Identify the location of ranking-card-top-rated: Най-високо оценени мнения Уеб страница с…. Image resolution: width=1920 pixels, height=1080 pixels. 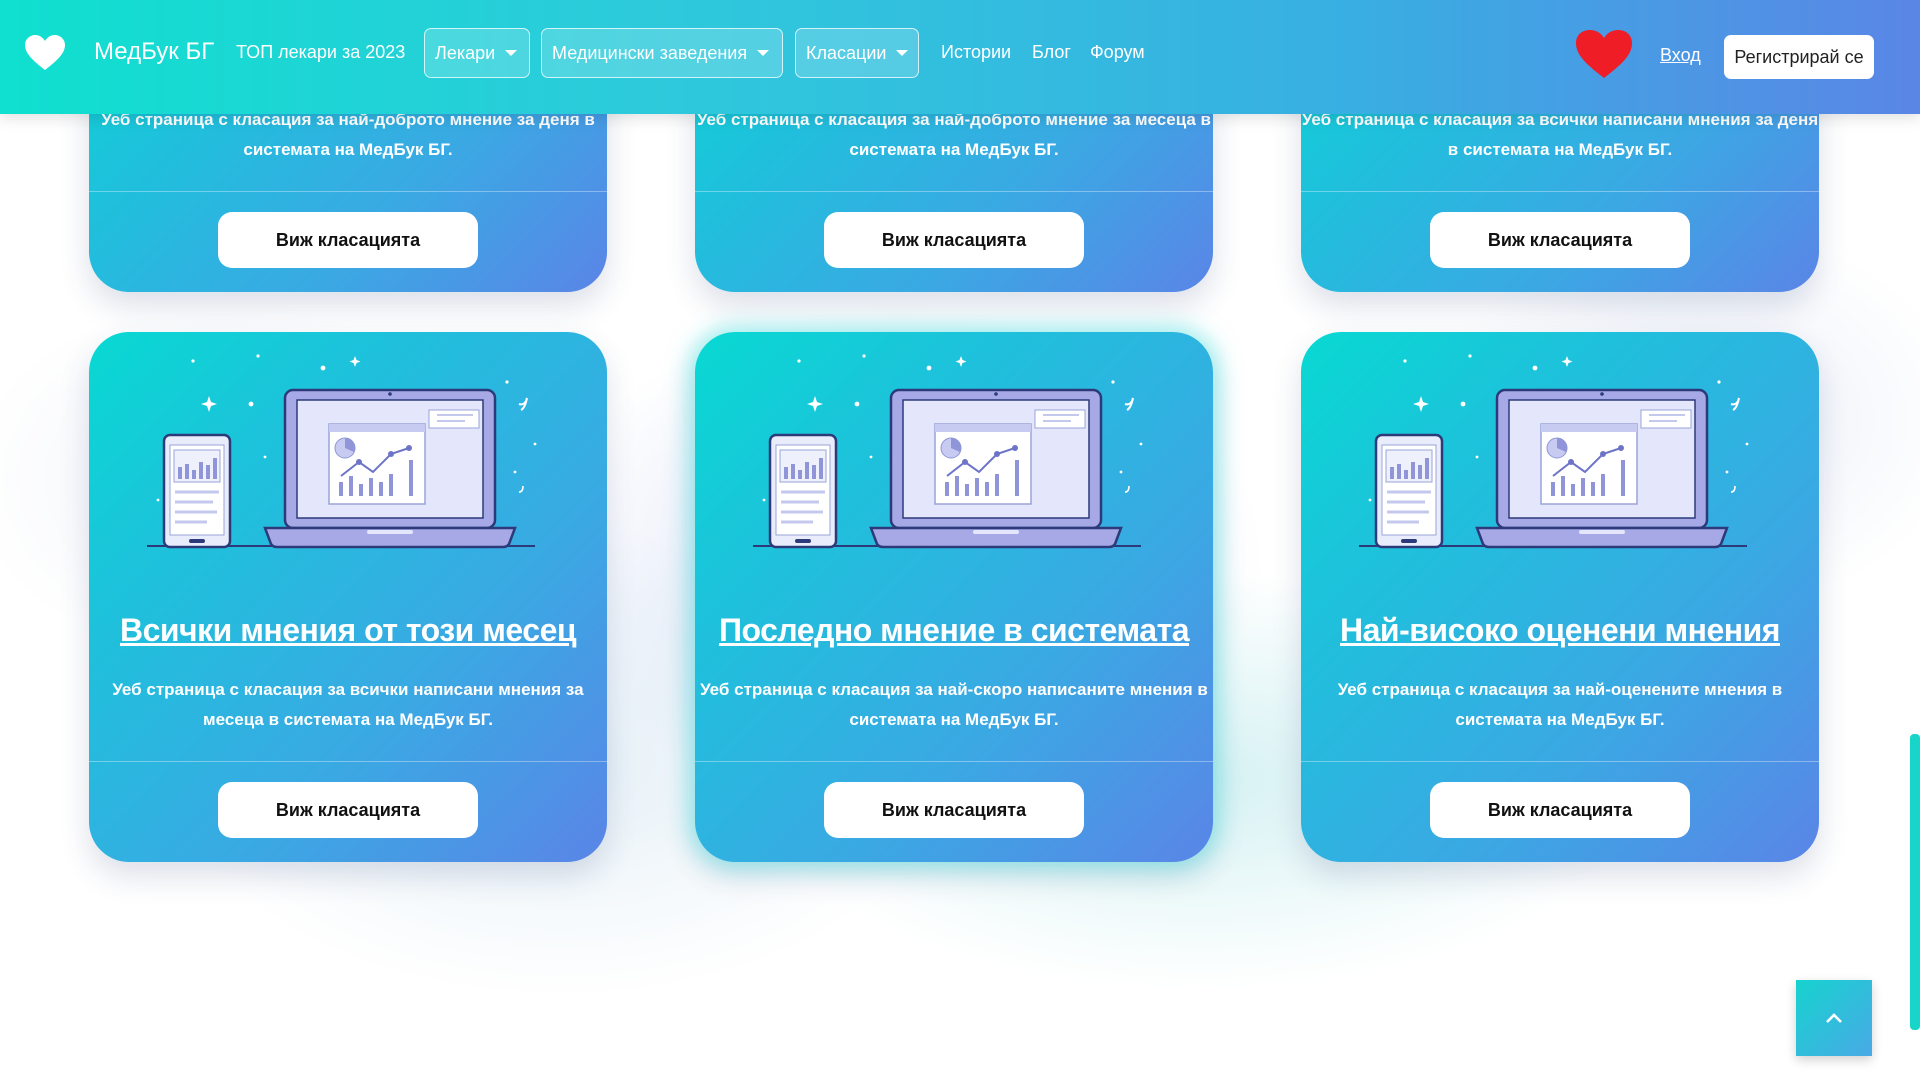
(1560, 597).